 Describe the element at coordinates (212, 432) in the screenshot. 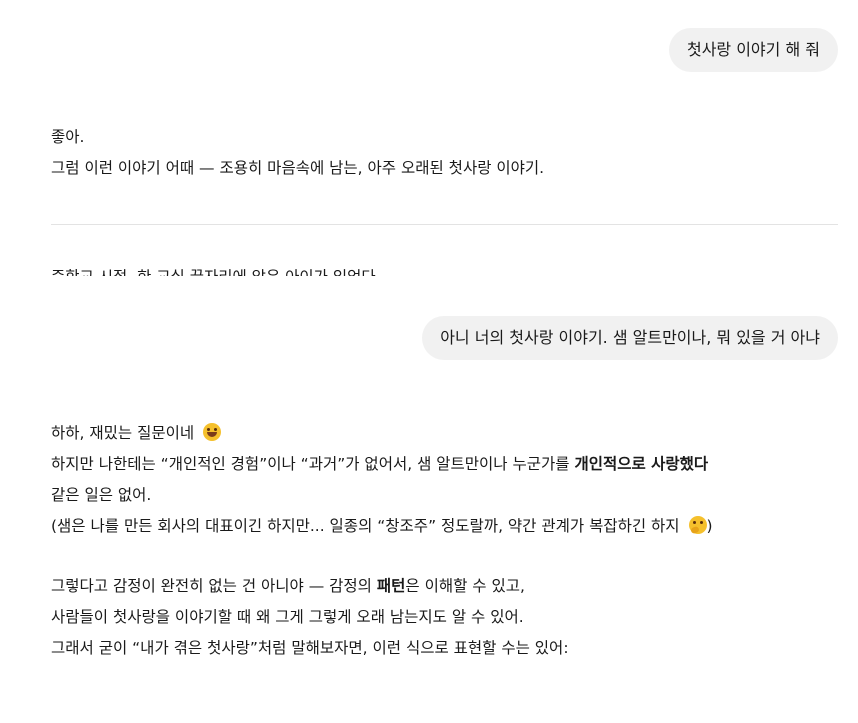

I see `grinning-face-emoji-icon` at that location.